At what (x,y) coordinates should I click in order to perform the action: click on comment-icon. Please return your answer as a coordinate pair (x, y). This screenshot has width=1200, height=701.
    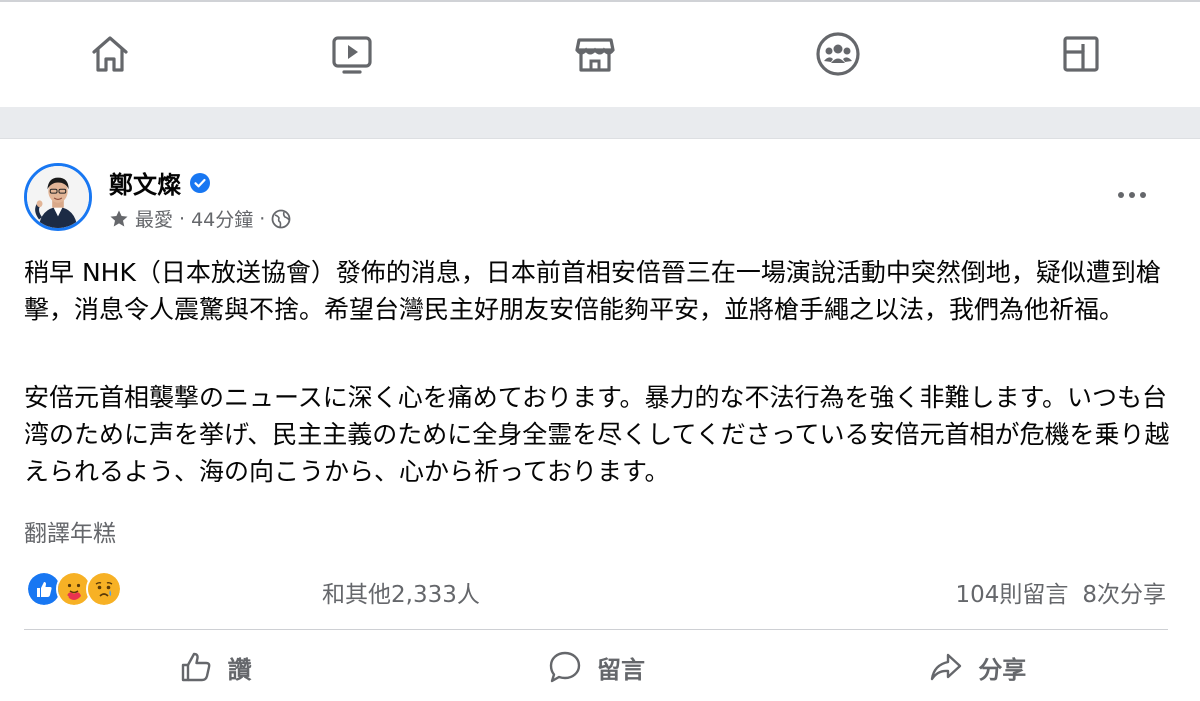
    Looking at the image, I should click on (565, 667).